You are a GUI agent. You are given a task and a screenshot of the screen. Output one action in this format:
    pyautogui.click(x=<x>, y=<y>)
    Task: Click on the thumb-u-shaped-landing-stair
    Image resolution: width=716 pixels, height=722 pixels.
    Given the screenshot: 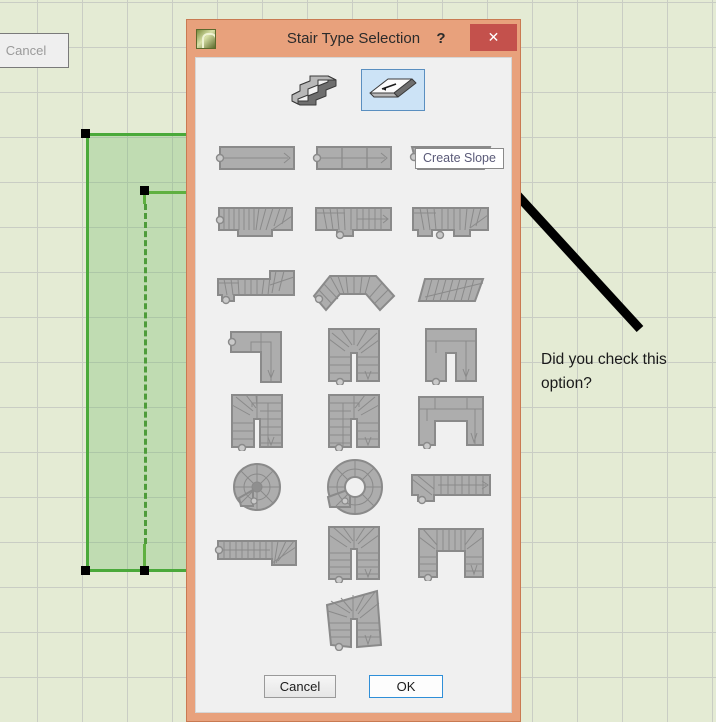 What is the action you would take?
    pyautogui.click(x=451, y=356)
    